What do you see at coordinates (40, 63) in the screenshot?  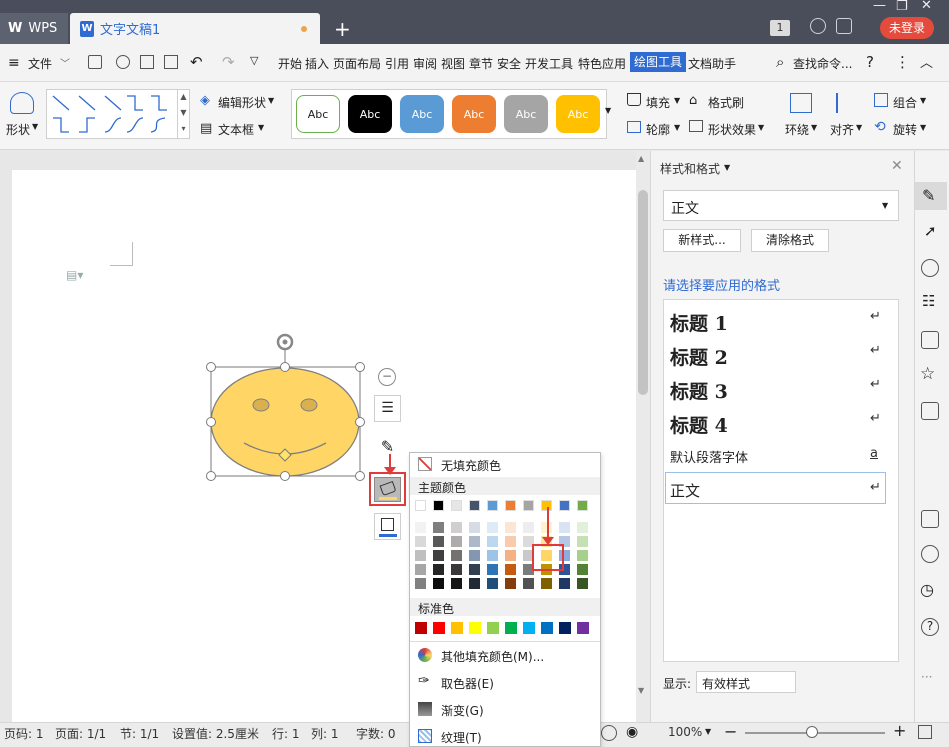 I see `file-menu: 文件` at bounding box center [40, 63].